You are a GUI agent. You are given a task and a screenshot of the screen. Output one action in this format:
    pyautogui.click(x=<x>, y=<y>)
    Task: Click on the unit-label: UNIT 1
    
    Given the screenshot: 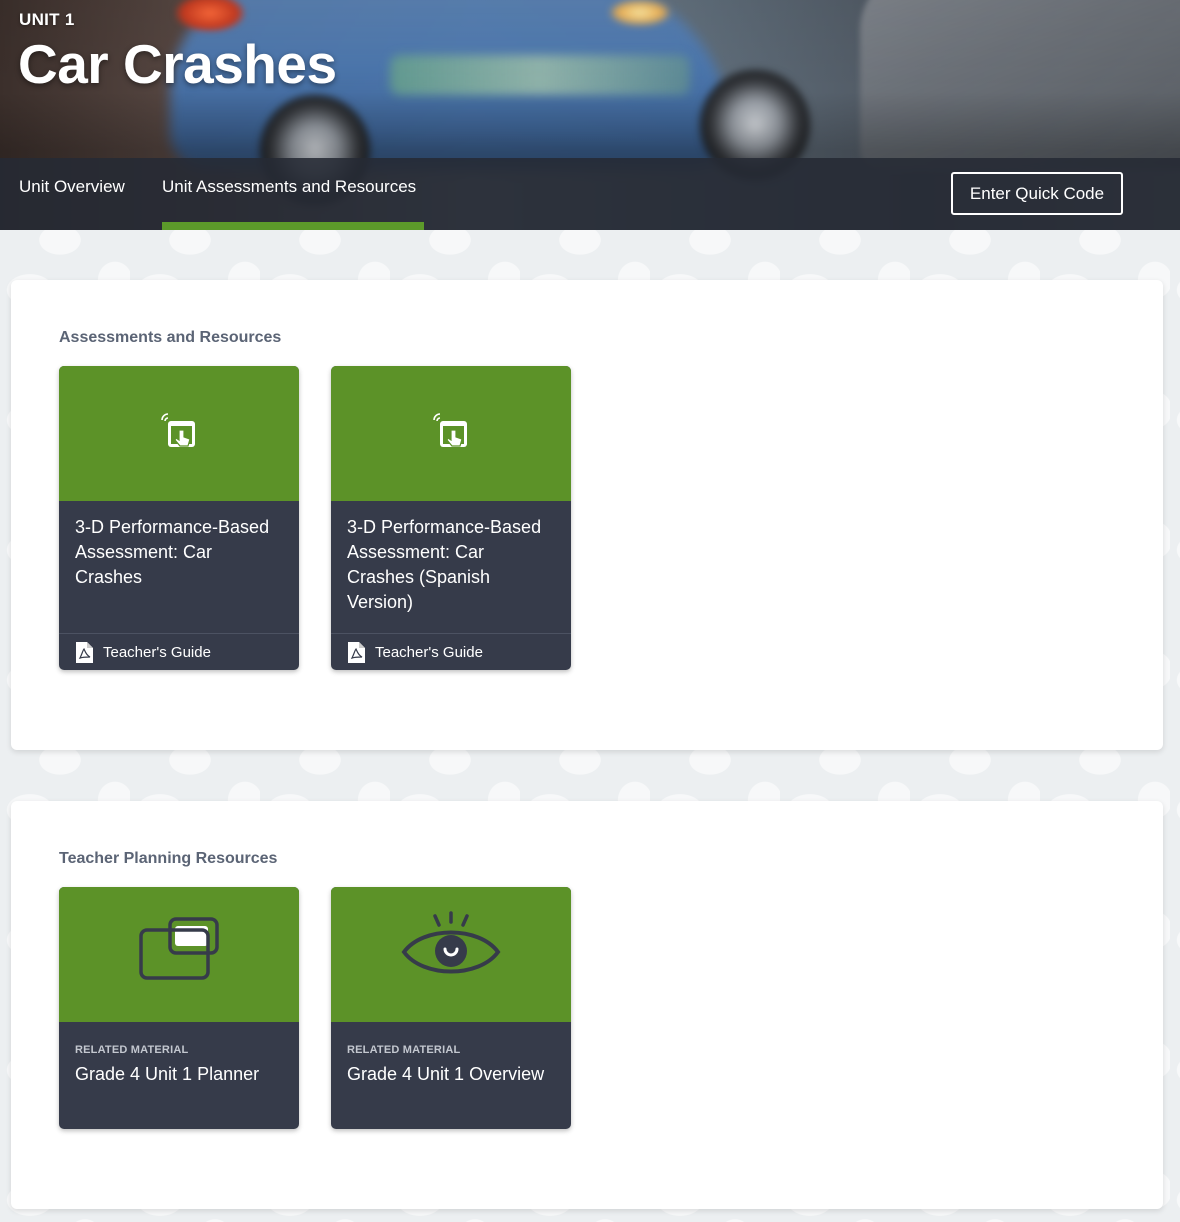 What is the action you would take?
    pyautogui.click(x=47, y=19)
    